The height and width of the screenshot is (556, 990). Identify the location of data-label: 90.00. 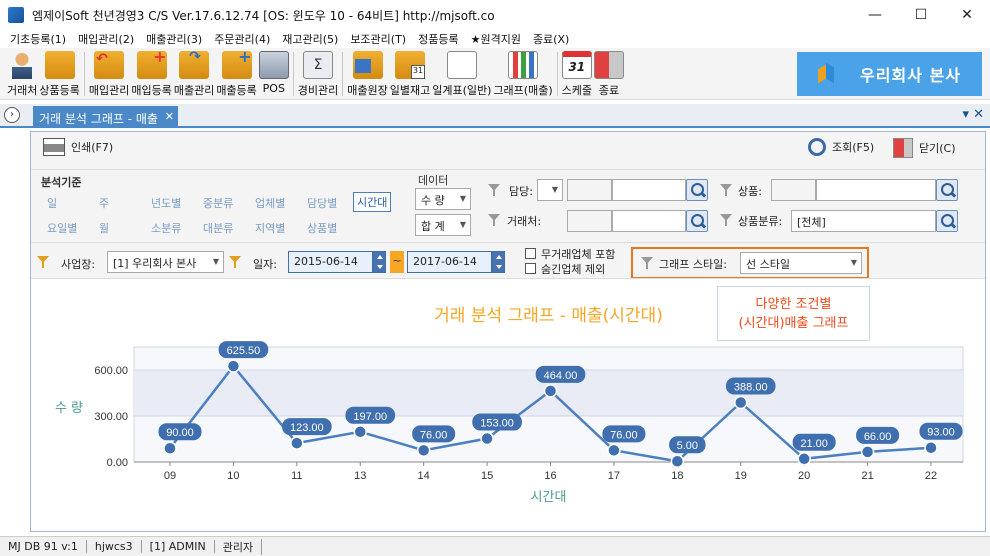
(180, 433).